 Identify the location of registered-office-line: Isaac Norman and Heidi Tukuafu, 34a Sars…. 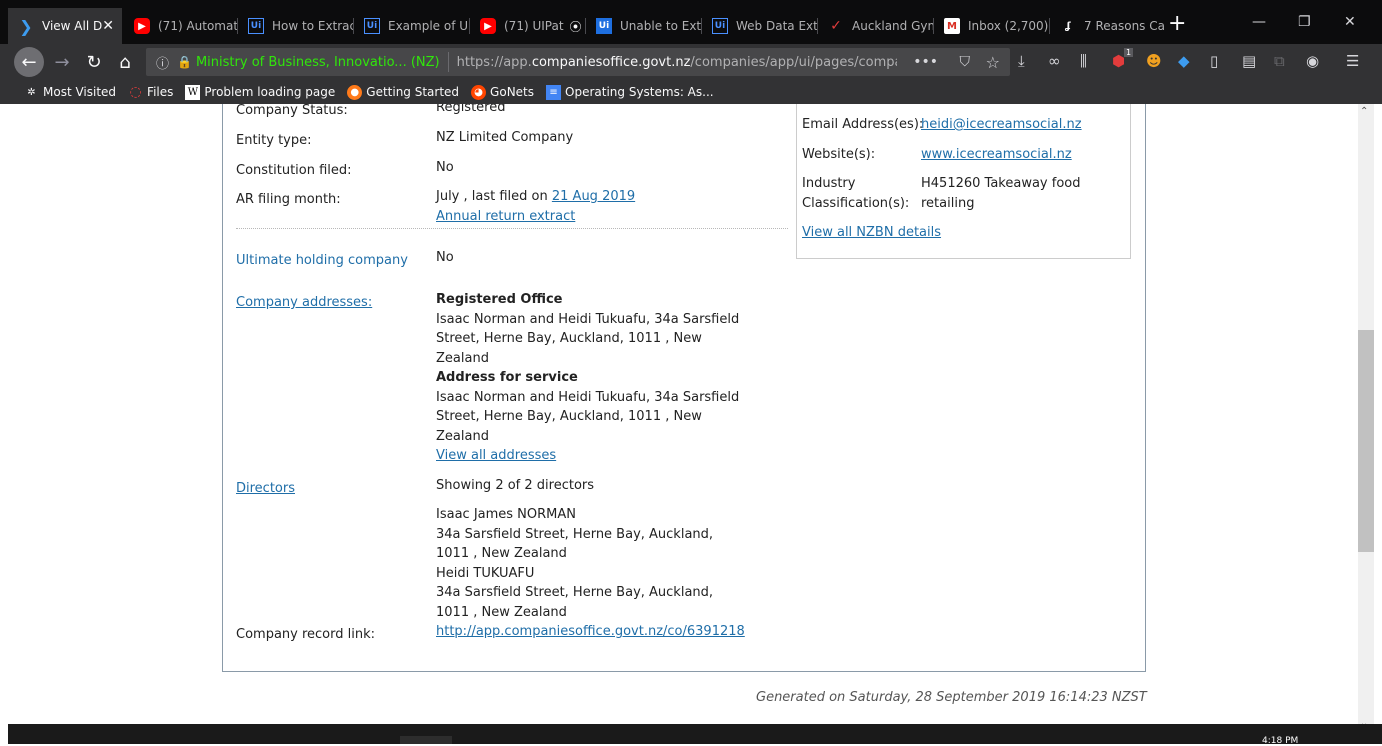
(588, 319).